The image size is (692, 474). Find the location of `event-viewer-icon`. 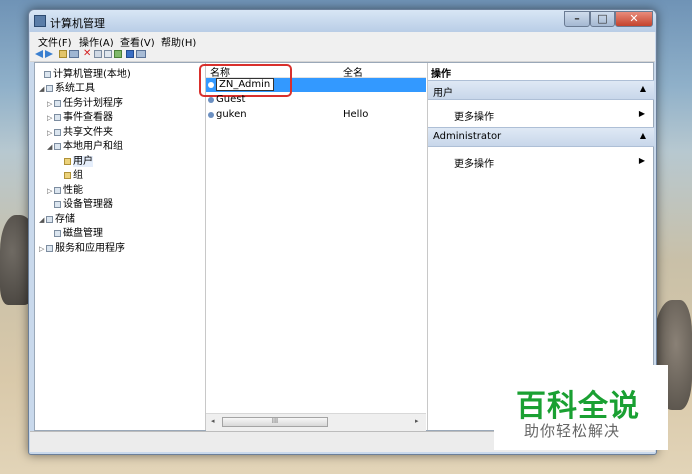

event-viewer-icon is located at coordinates (57, 117).